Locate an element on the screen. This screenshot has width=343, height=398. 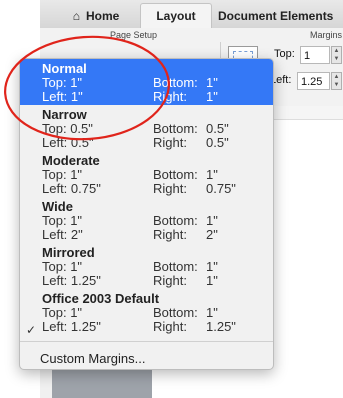
tab-home-label: Home is located at coordinates (102, 16).